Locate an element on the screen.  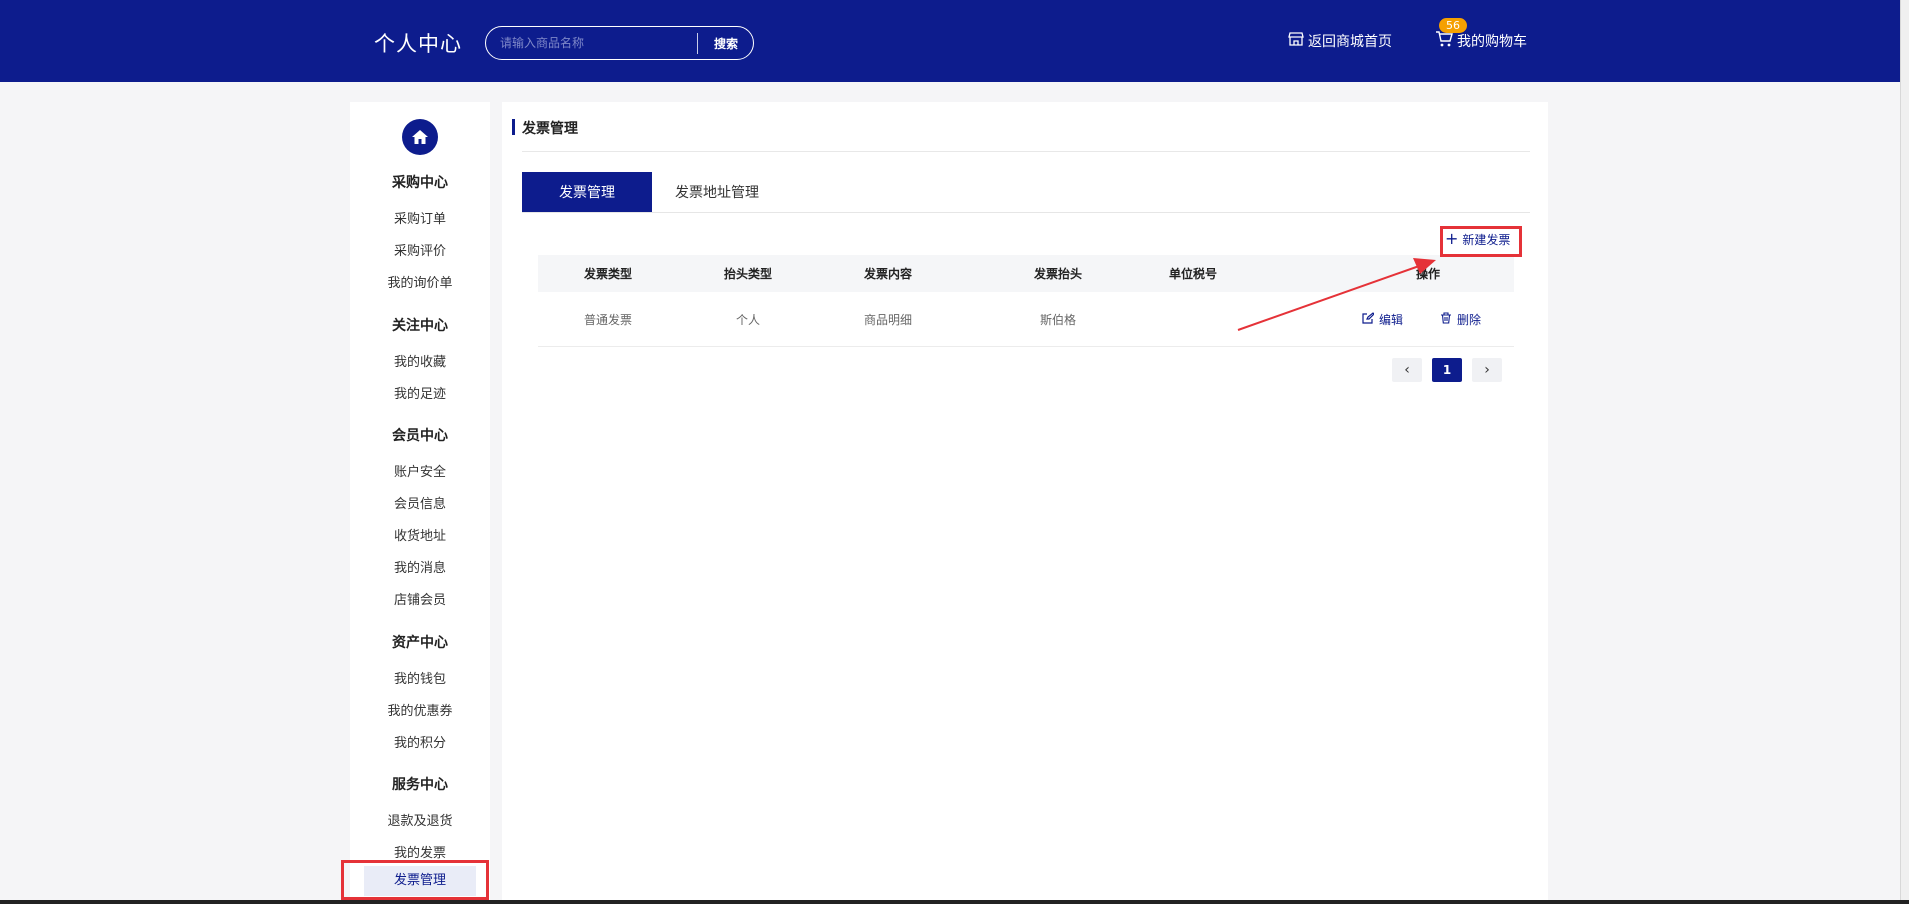
search-input is located at coordinates (590, 43).